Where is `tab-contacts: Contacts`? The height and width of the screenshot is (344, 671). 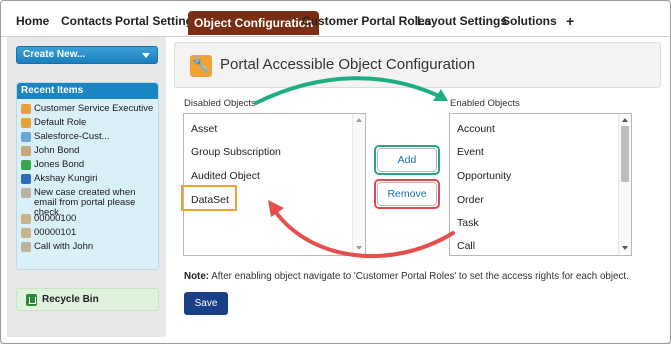
tab-contacts: Contacts is located at coordinates (86, 21).